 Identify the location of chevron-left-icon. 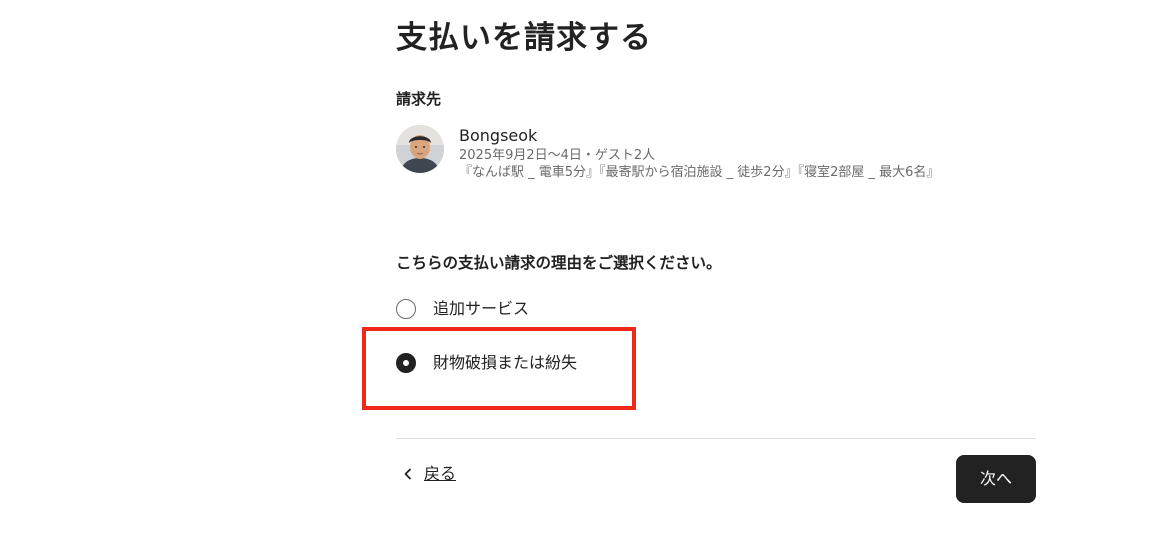
(407, 474).